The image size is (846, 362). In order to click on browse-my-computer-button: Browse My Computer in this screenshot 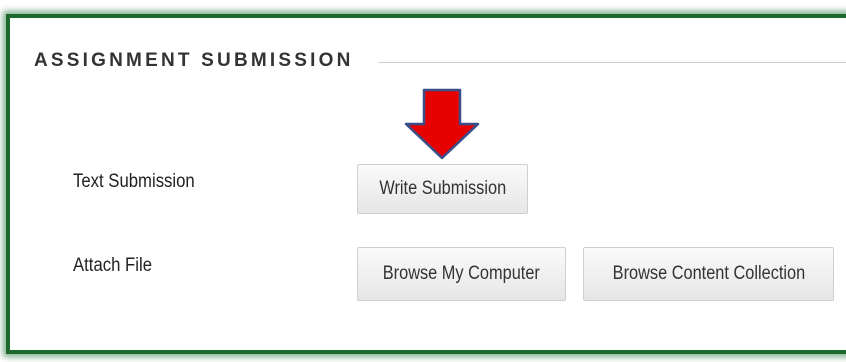, I will do `click(461, 274)`.